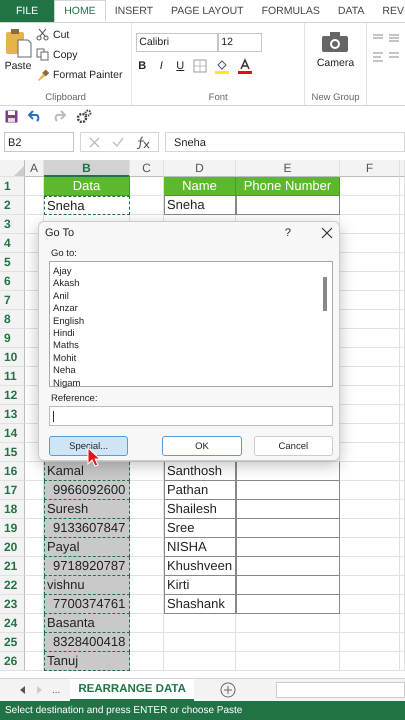 The height and width of the screenshot is (720, 405). I want to click on row-header: 11, so click(12, 376).